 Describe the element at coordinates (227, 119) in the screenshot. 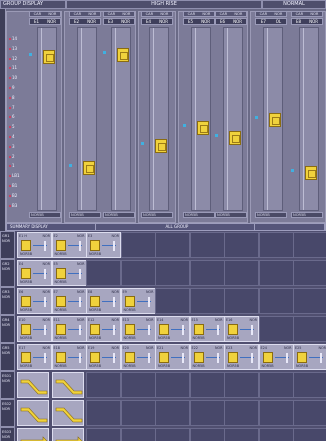

I see `shaft-rail` at that location.